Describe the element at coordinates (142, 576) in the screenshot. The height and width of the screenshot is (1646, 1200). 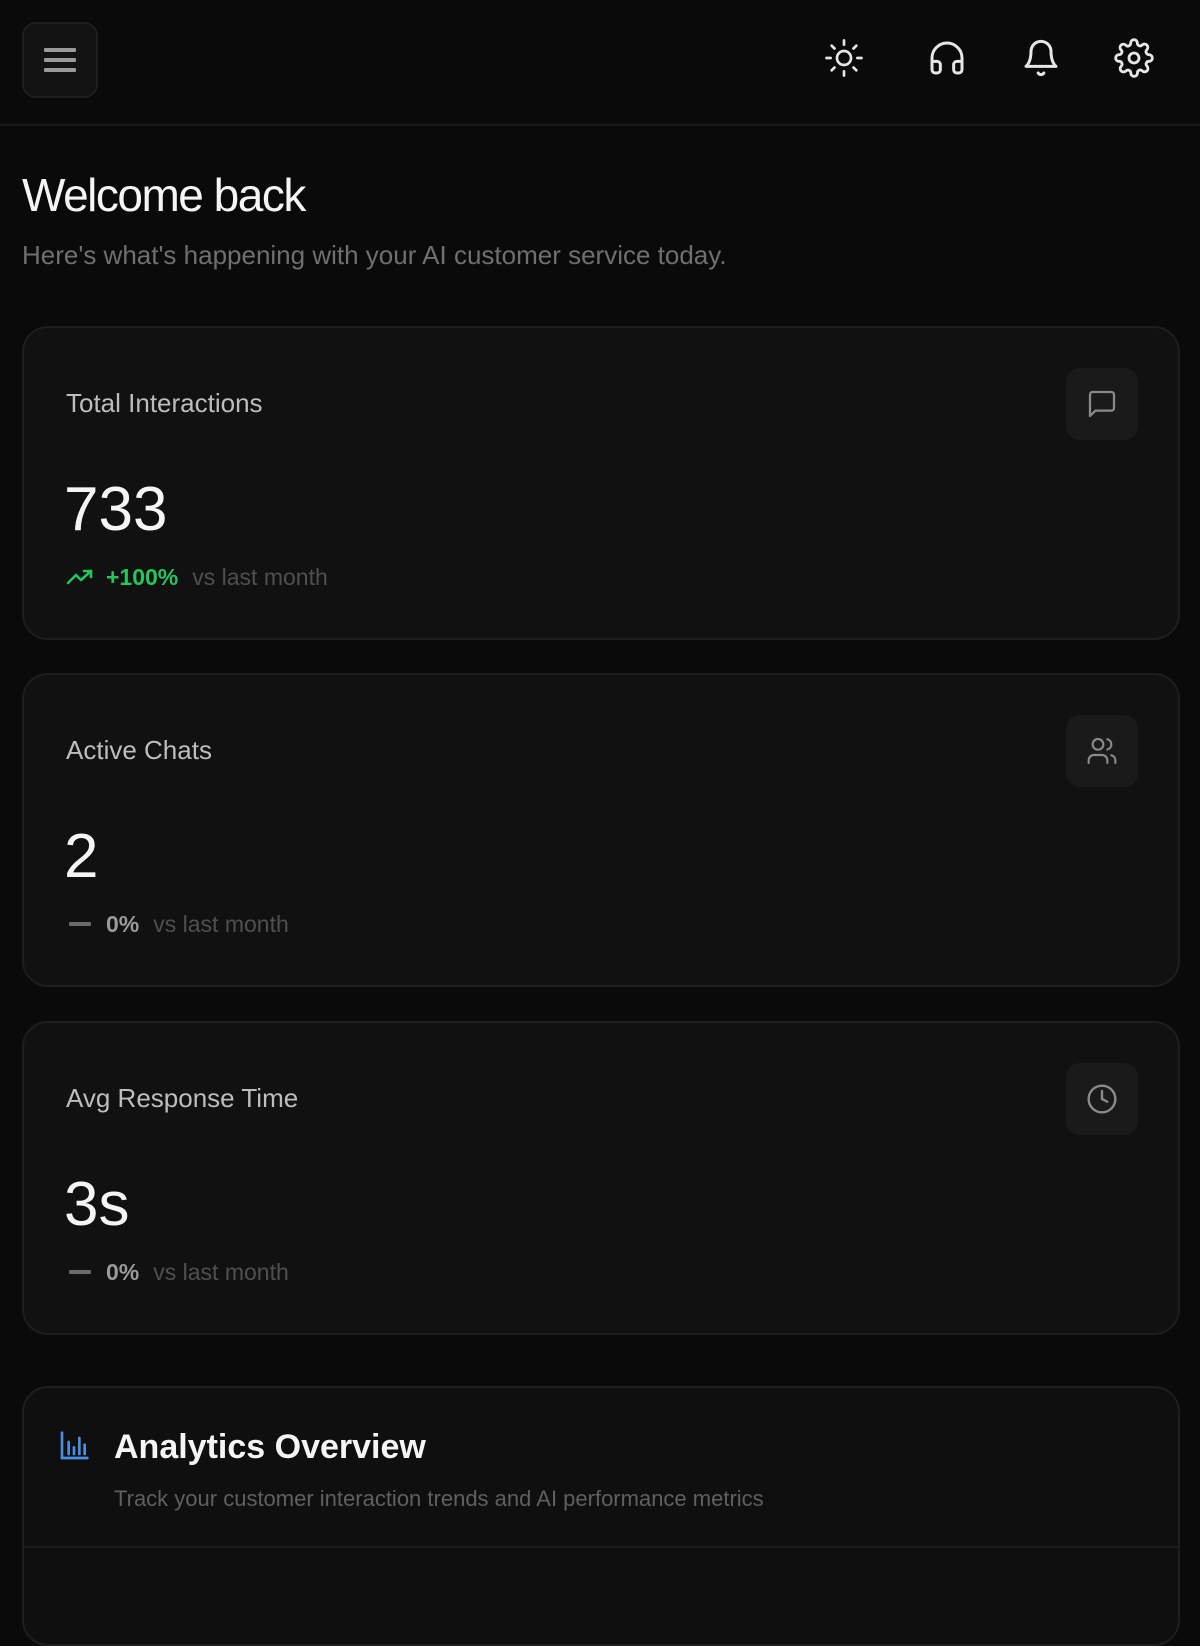
I see `stat-change: +100%` at that location.